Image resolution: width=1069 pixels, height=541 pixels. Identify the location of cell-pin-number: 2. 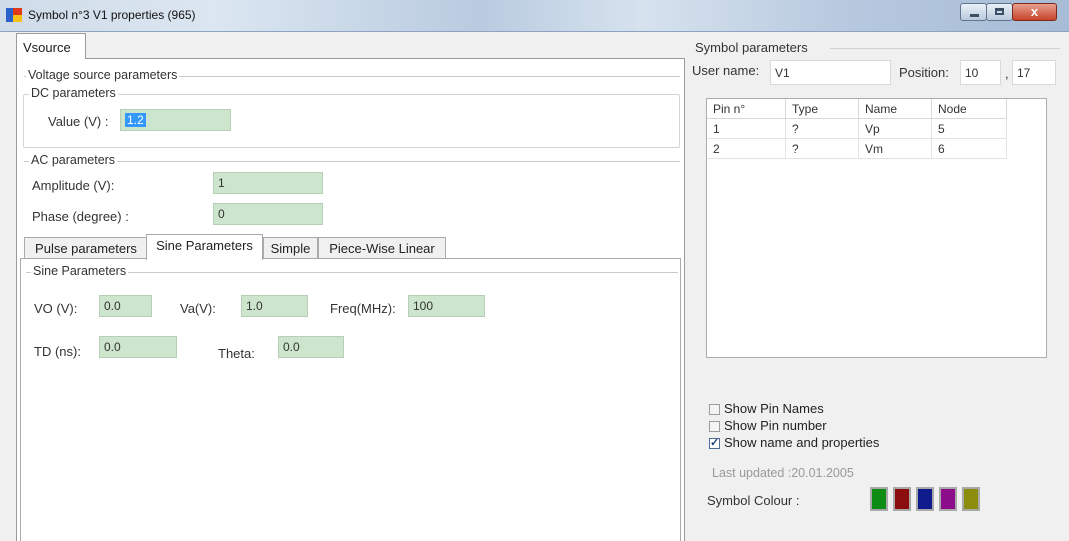
(746, 148).